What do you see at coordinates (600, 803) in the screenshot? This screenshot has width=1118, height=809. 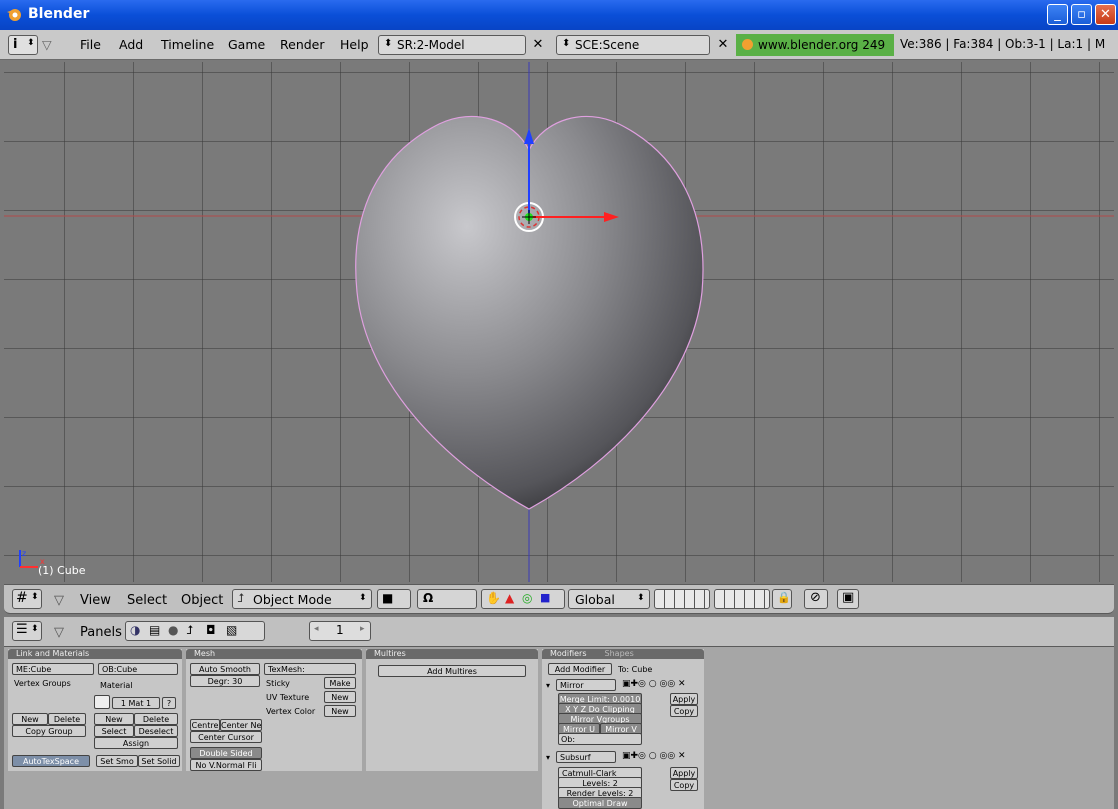 I see `optimal-draw-toggle: Optimal Draw` at bounding box center [600, 803].